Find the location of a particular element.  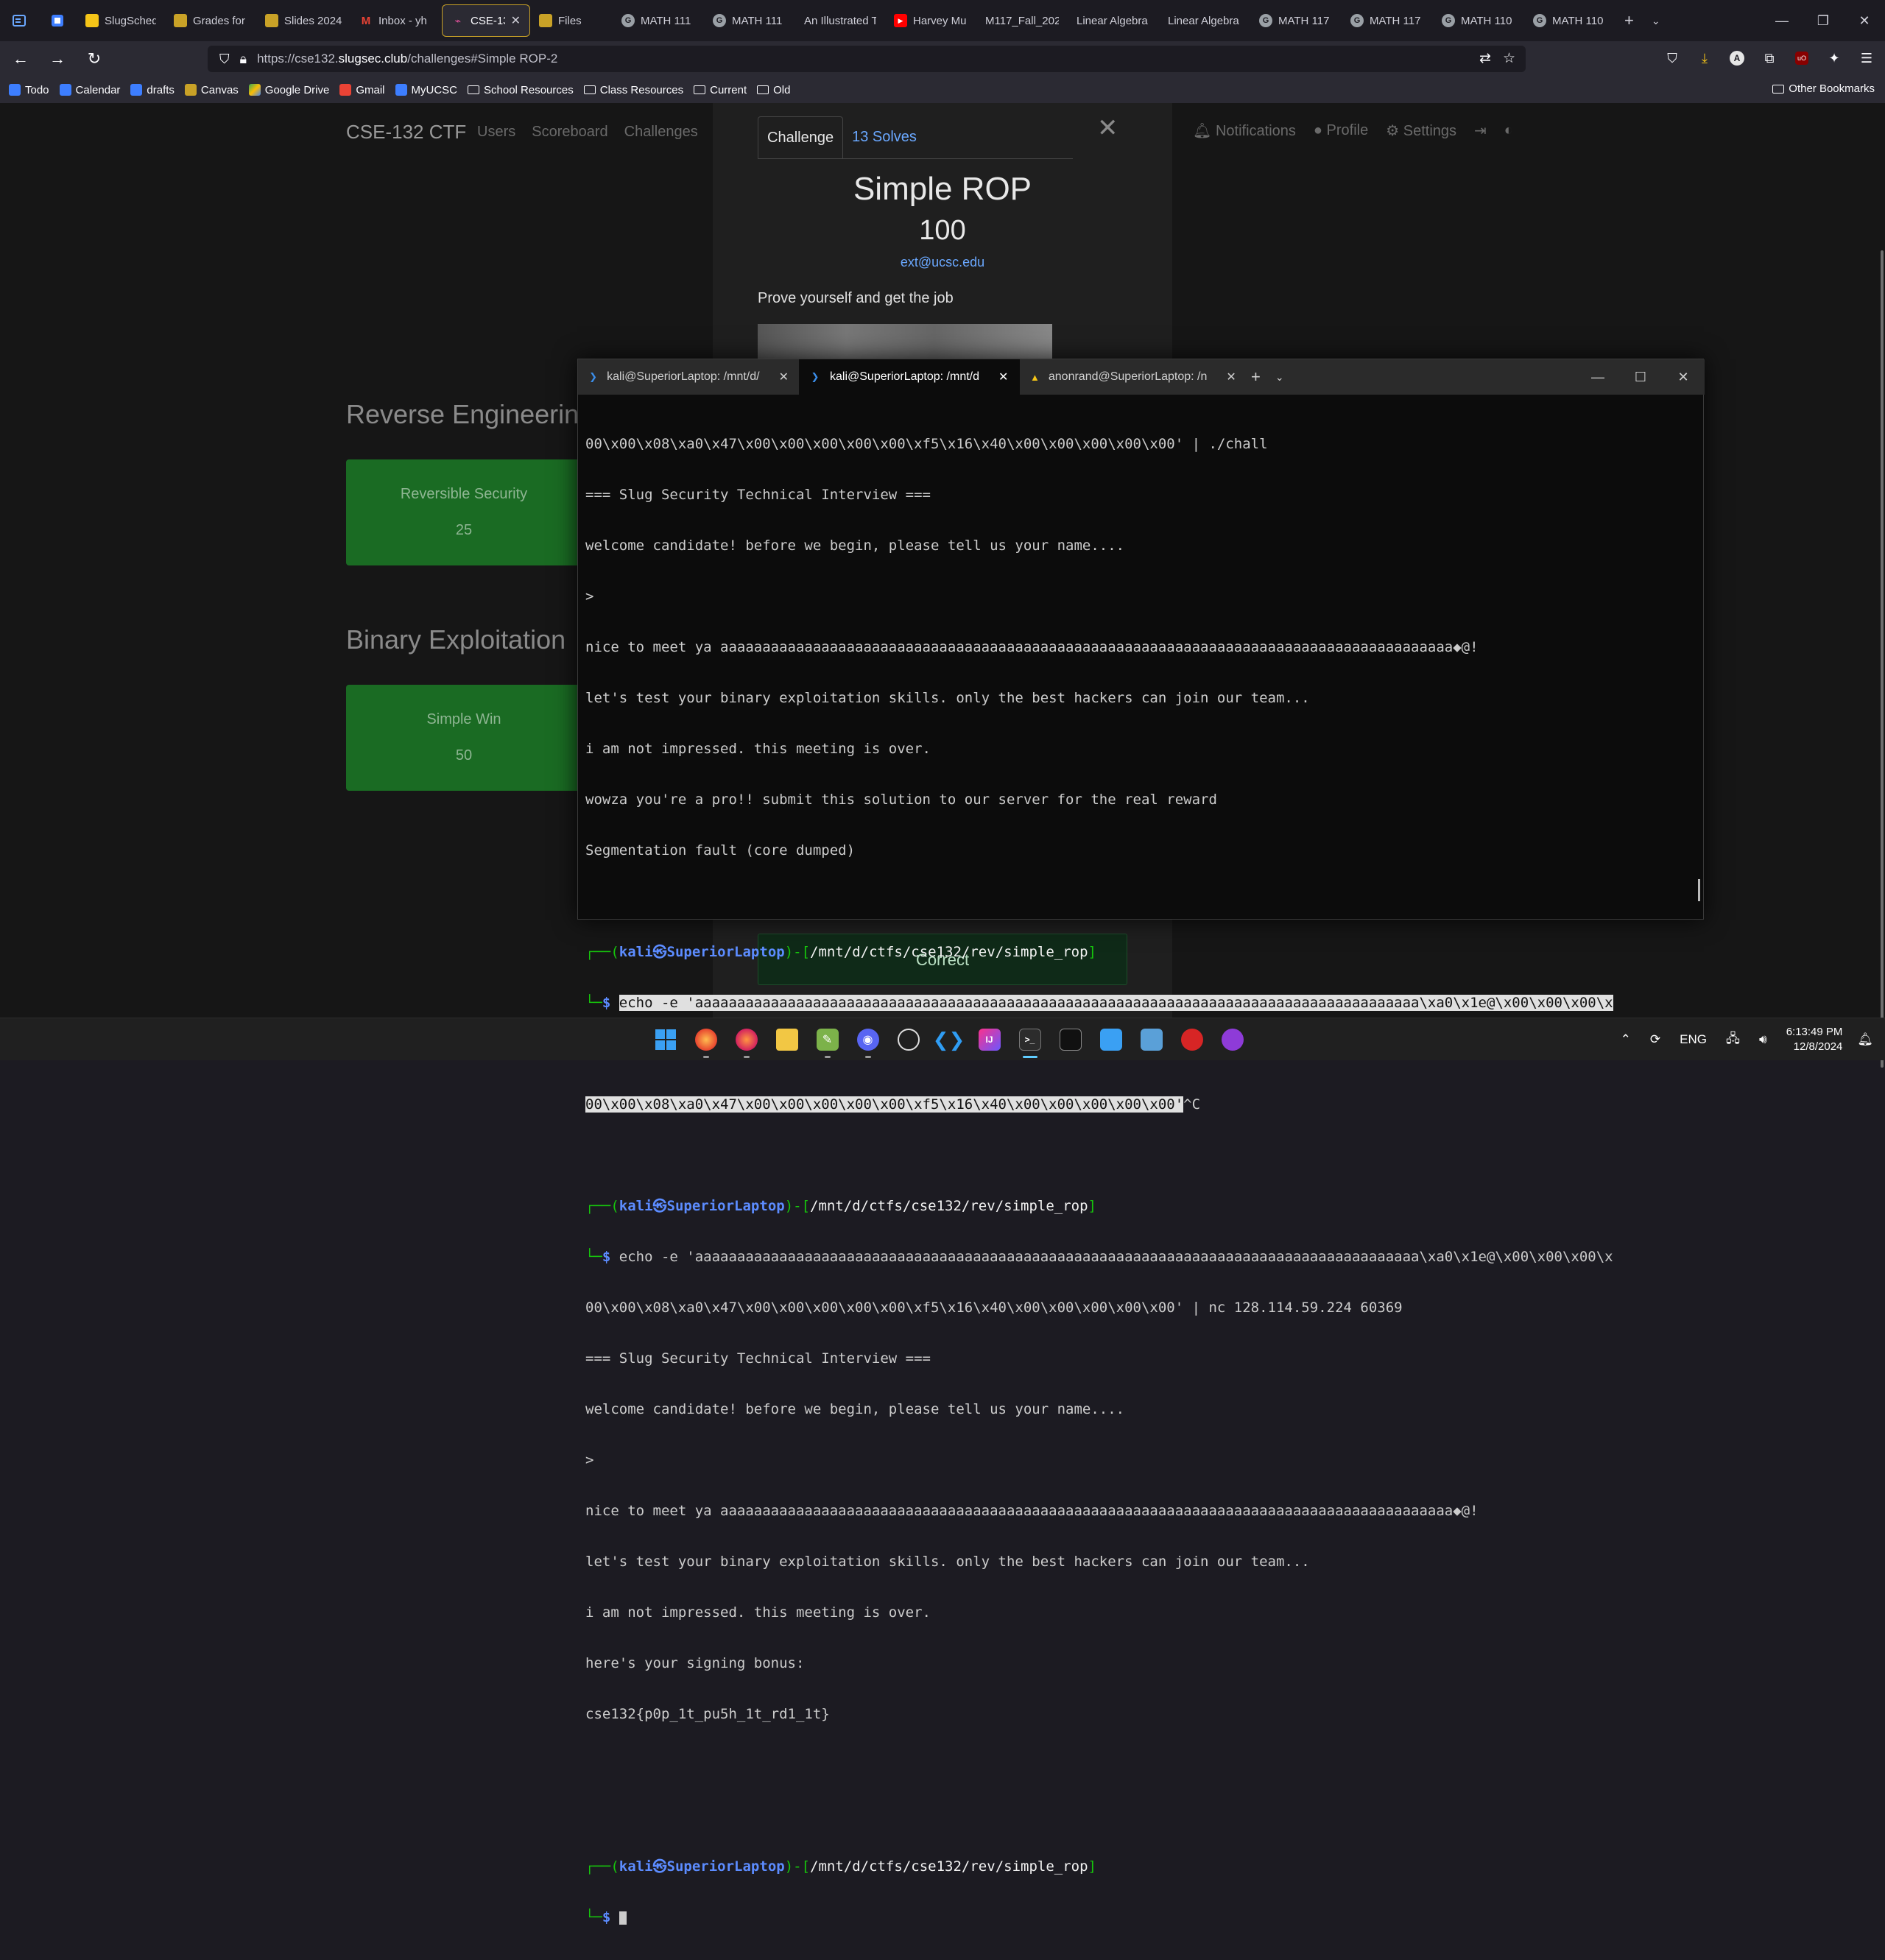

browser-tab: An Illustrated T is located at coordinates (840, 20).